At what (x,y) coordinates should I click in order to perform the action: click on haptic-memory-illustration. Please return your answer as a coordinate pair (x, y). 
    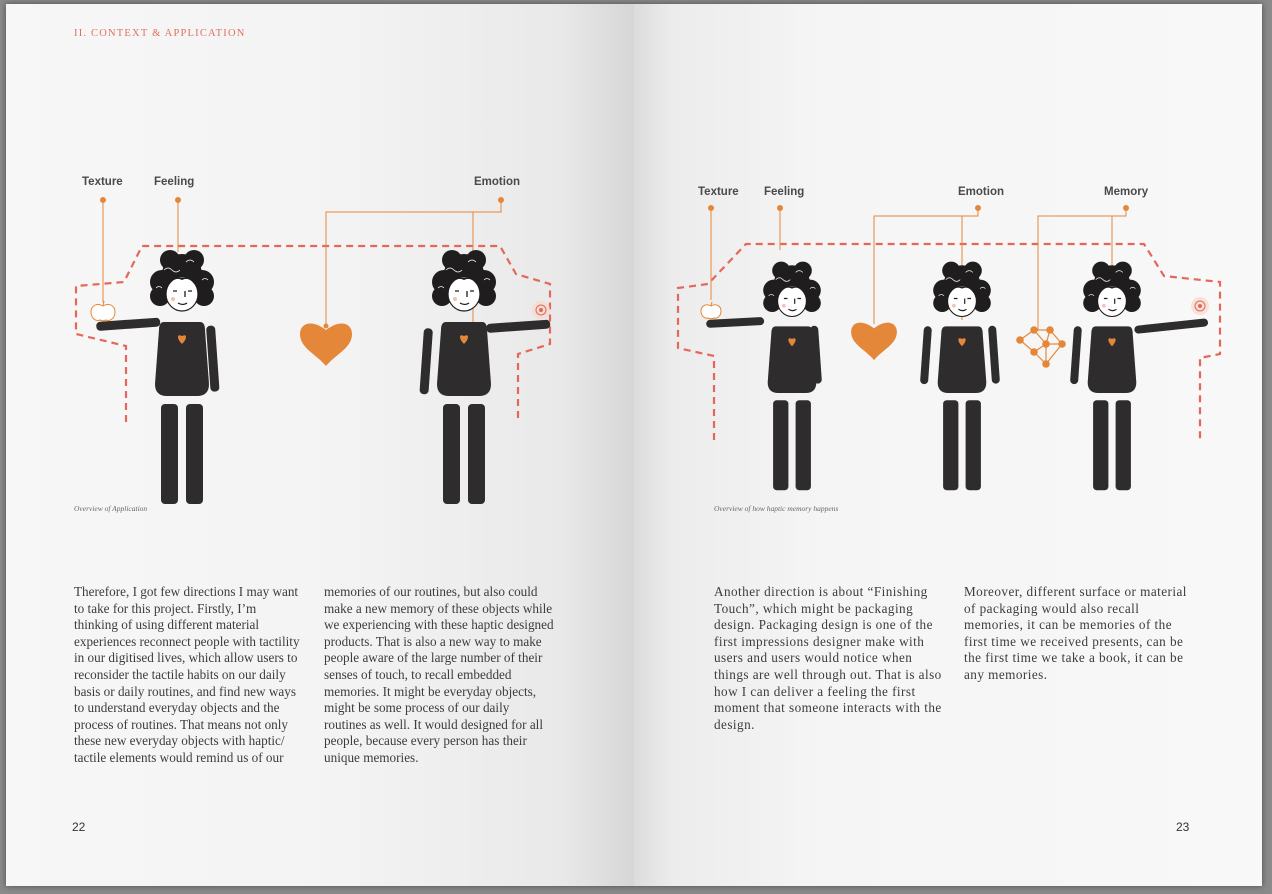
    Looking at the image, I should click on (949, 348).